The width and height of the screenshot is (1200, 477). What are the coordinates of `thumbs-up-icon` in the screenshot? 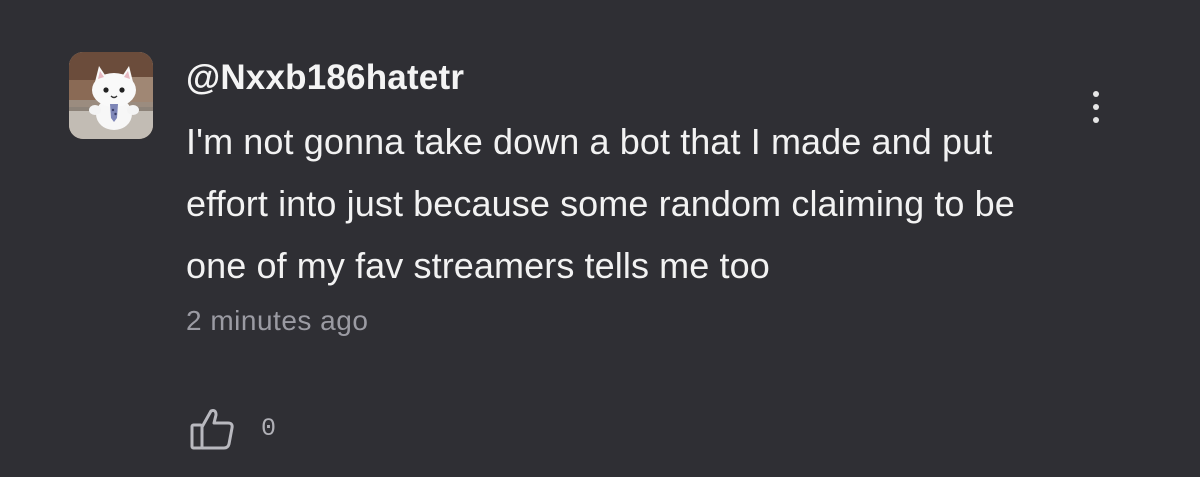 It's located at (212, 429).